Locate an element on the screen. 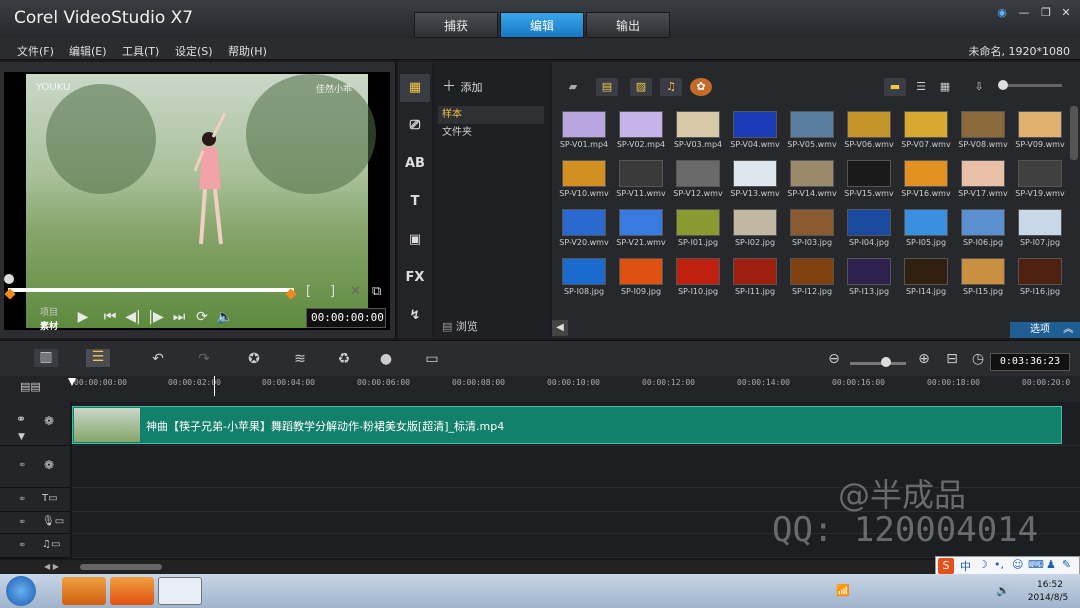  zoom-slider is located at coordinates (878, 363).